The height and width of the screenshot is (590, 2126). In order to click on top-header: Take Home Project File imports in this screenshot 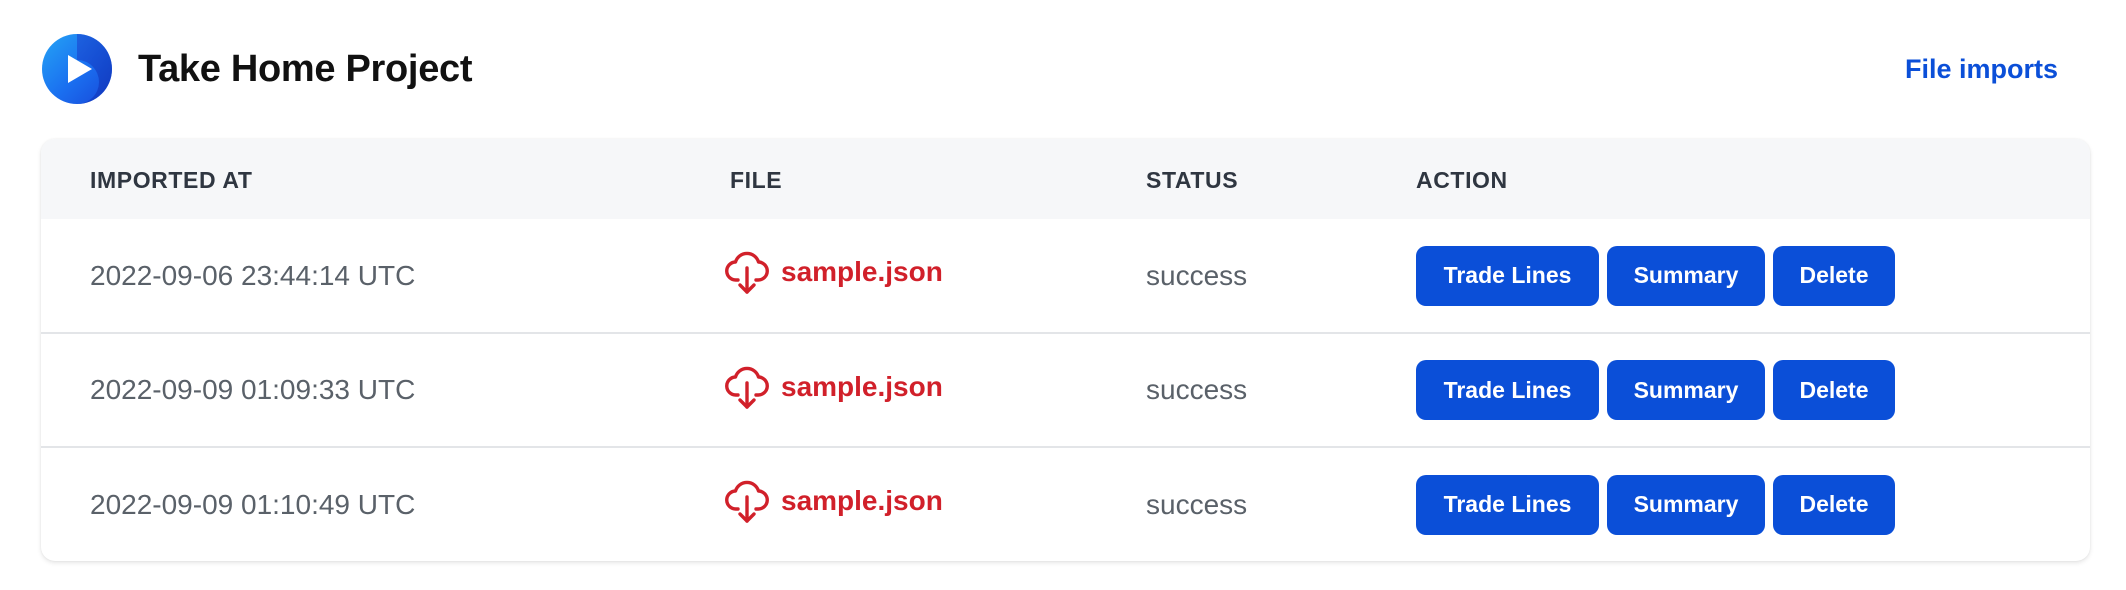, I will do `click(1050, 69)`.